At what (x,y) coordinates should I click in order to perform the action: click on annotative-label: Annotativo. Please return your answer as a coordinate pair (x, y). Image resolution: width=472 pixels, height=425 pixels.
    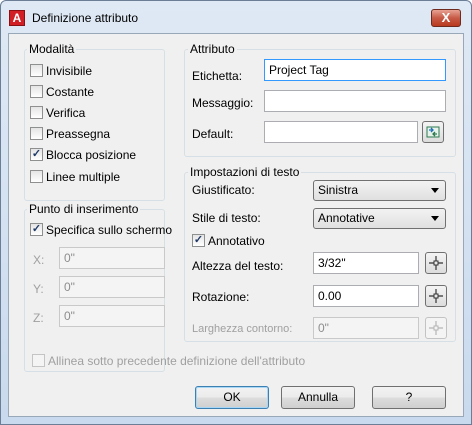
    Looking at the image, I should click on (236, 241).